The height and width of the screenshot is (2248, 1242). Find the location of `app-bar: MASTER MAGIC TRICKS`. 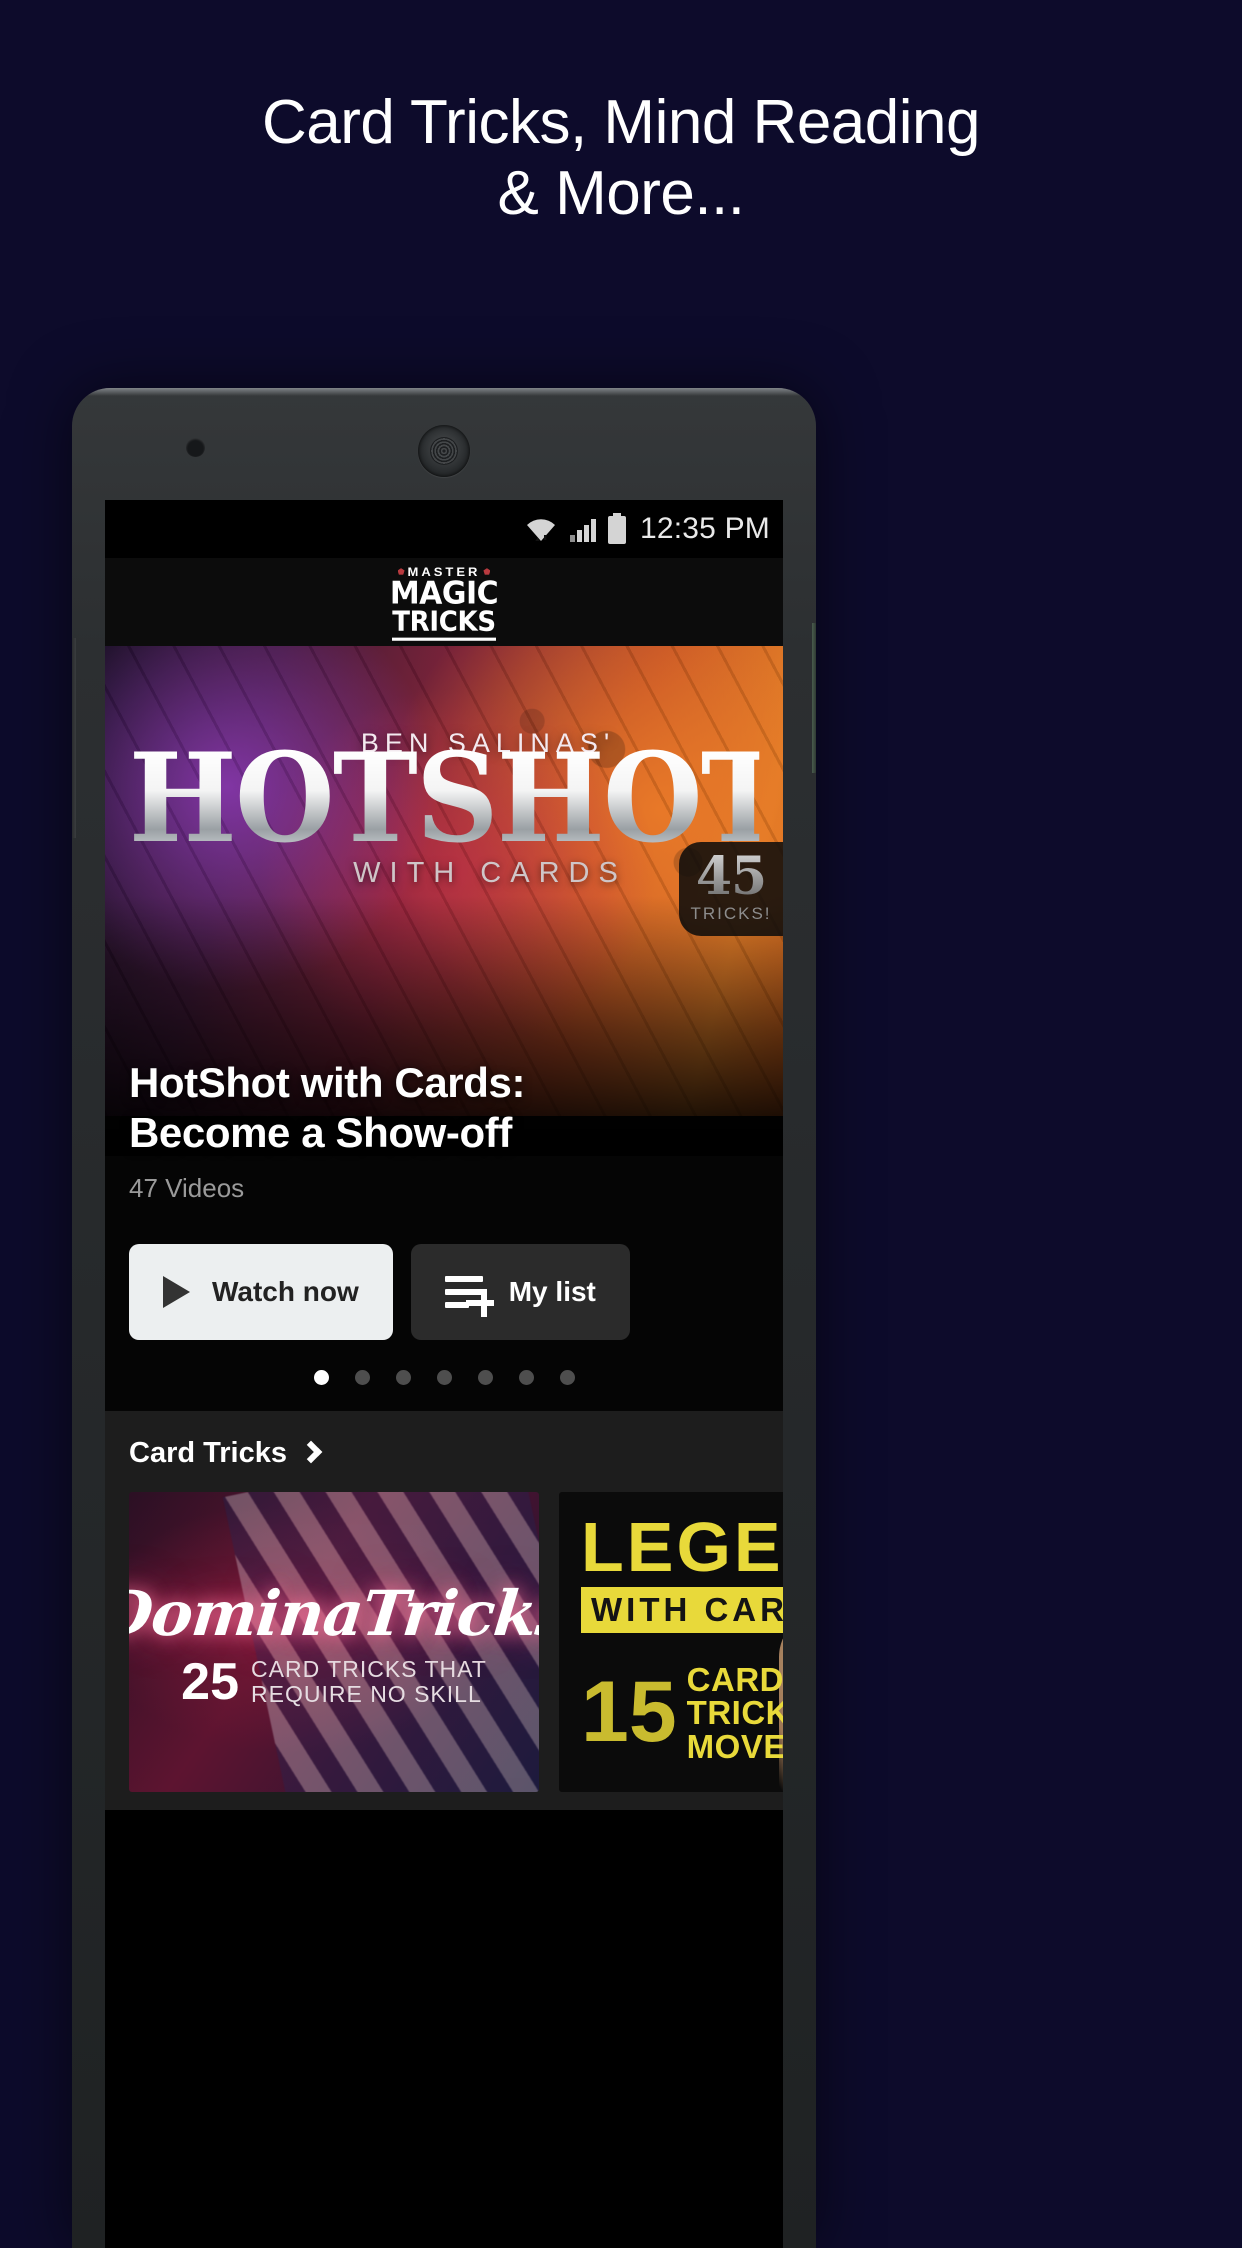

app-bar: MASTER MAGIC TRICKS is located at coordinates (444, 602).